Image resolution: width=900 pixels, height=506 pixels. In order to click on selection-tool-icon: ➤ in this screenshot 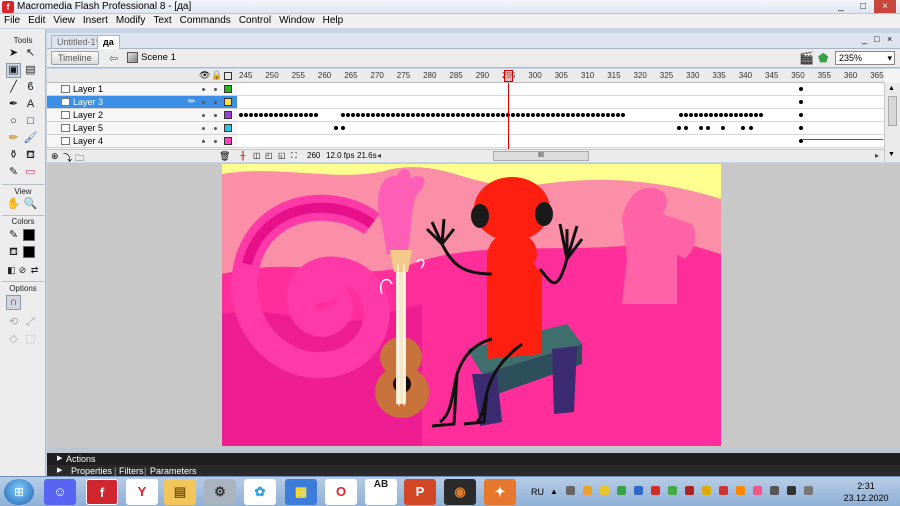, I will do `click(13, 53)`.